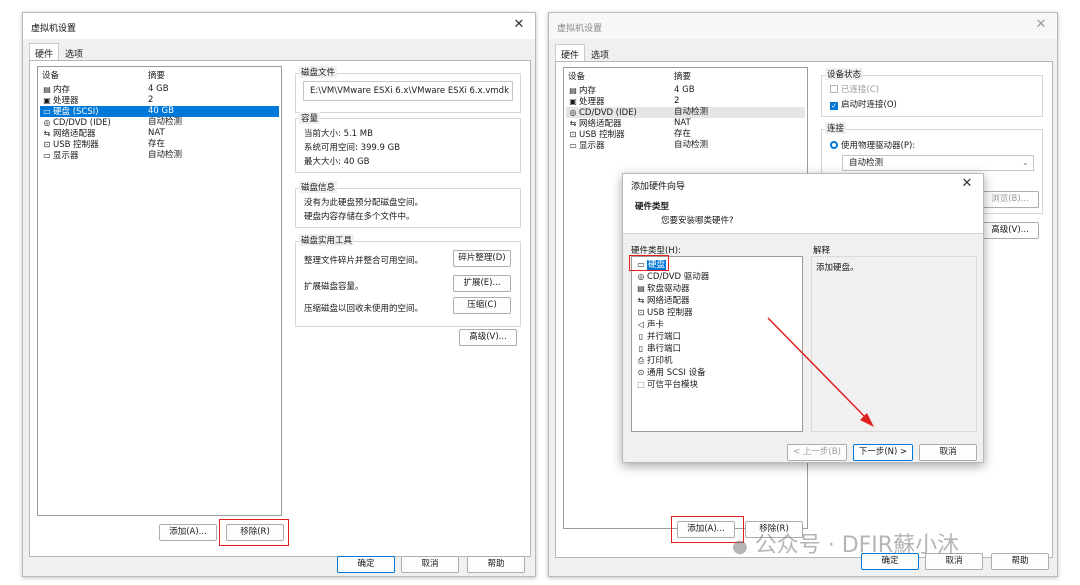  I want to click on annotation-arrow, so click(820, 372).